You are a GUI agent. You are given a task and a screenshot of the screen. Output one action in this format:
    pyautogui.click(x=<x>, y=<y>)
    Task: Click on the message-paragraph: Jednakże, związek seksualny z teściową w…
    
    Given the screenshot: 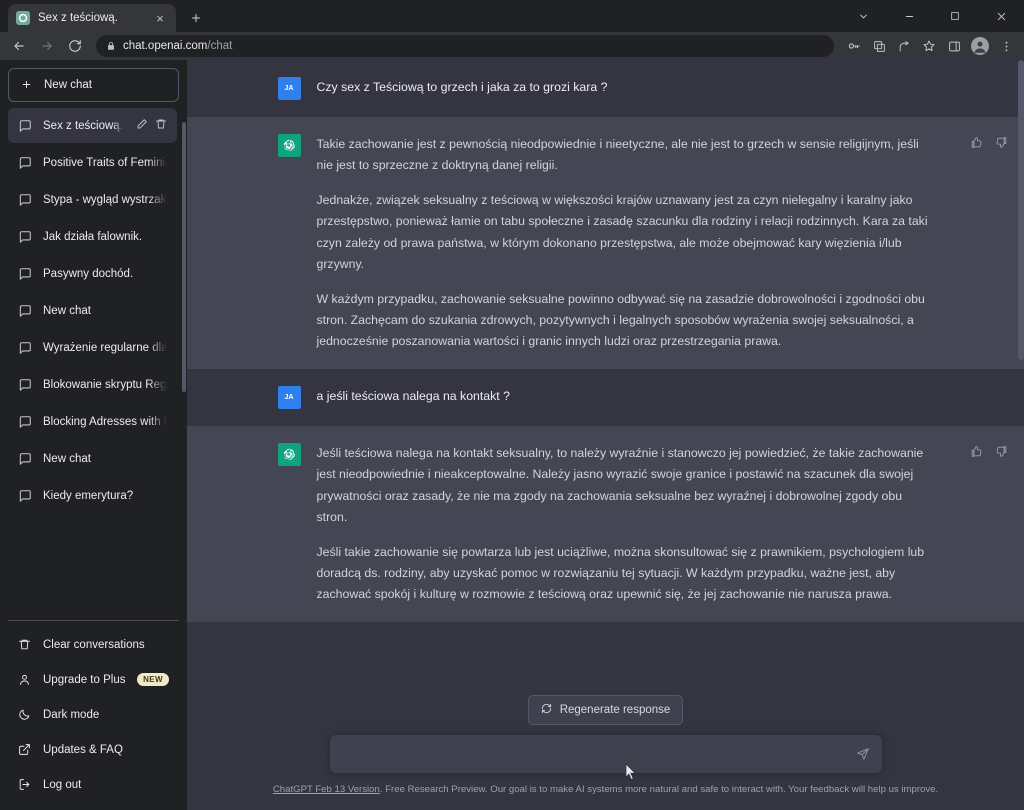 What is the action you would take?
    pyautogui.click(x=622, y=232)
    